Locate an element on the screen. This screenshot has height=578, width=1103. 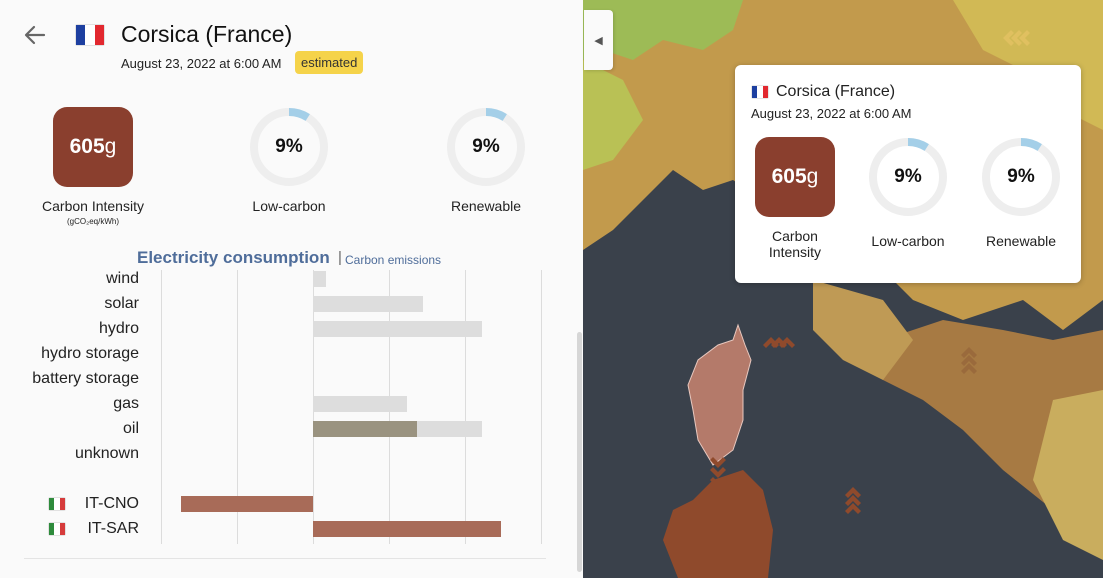
chart-row-label: battery storage is located at coordinates (85, 378).